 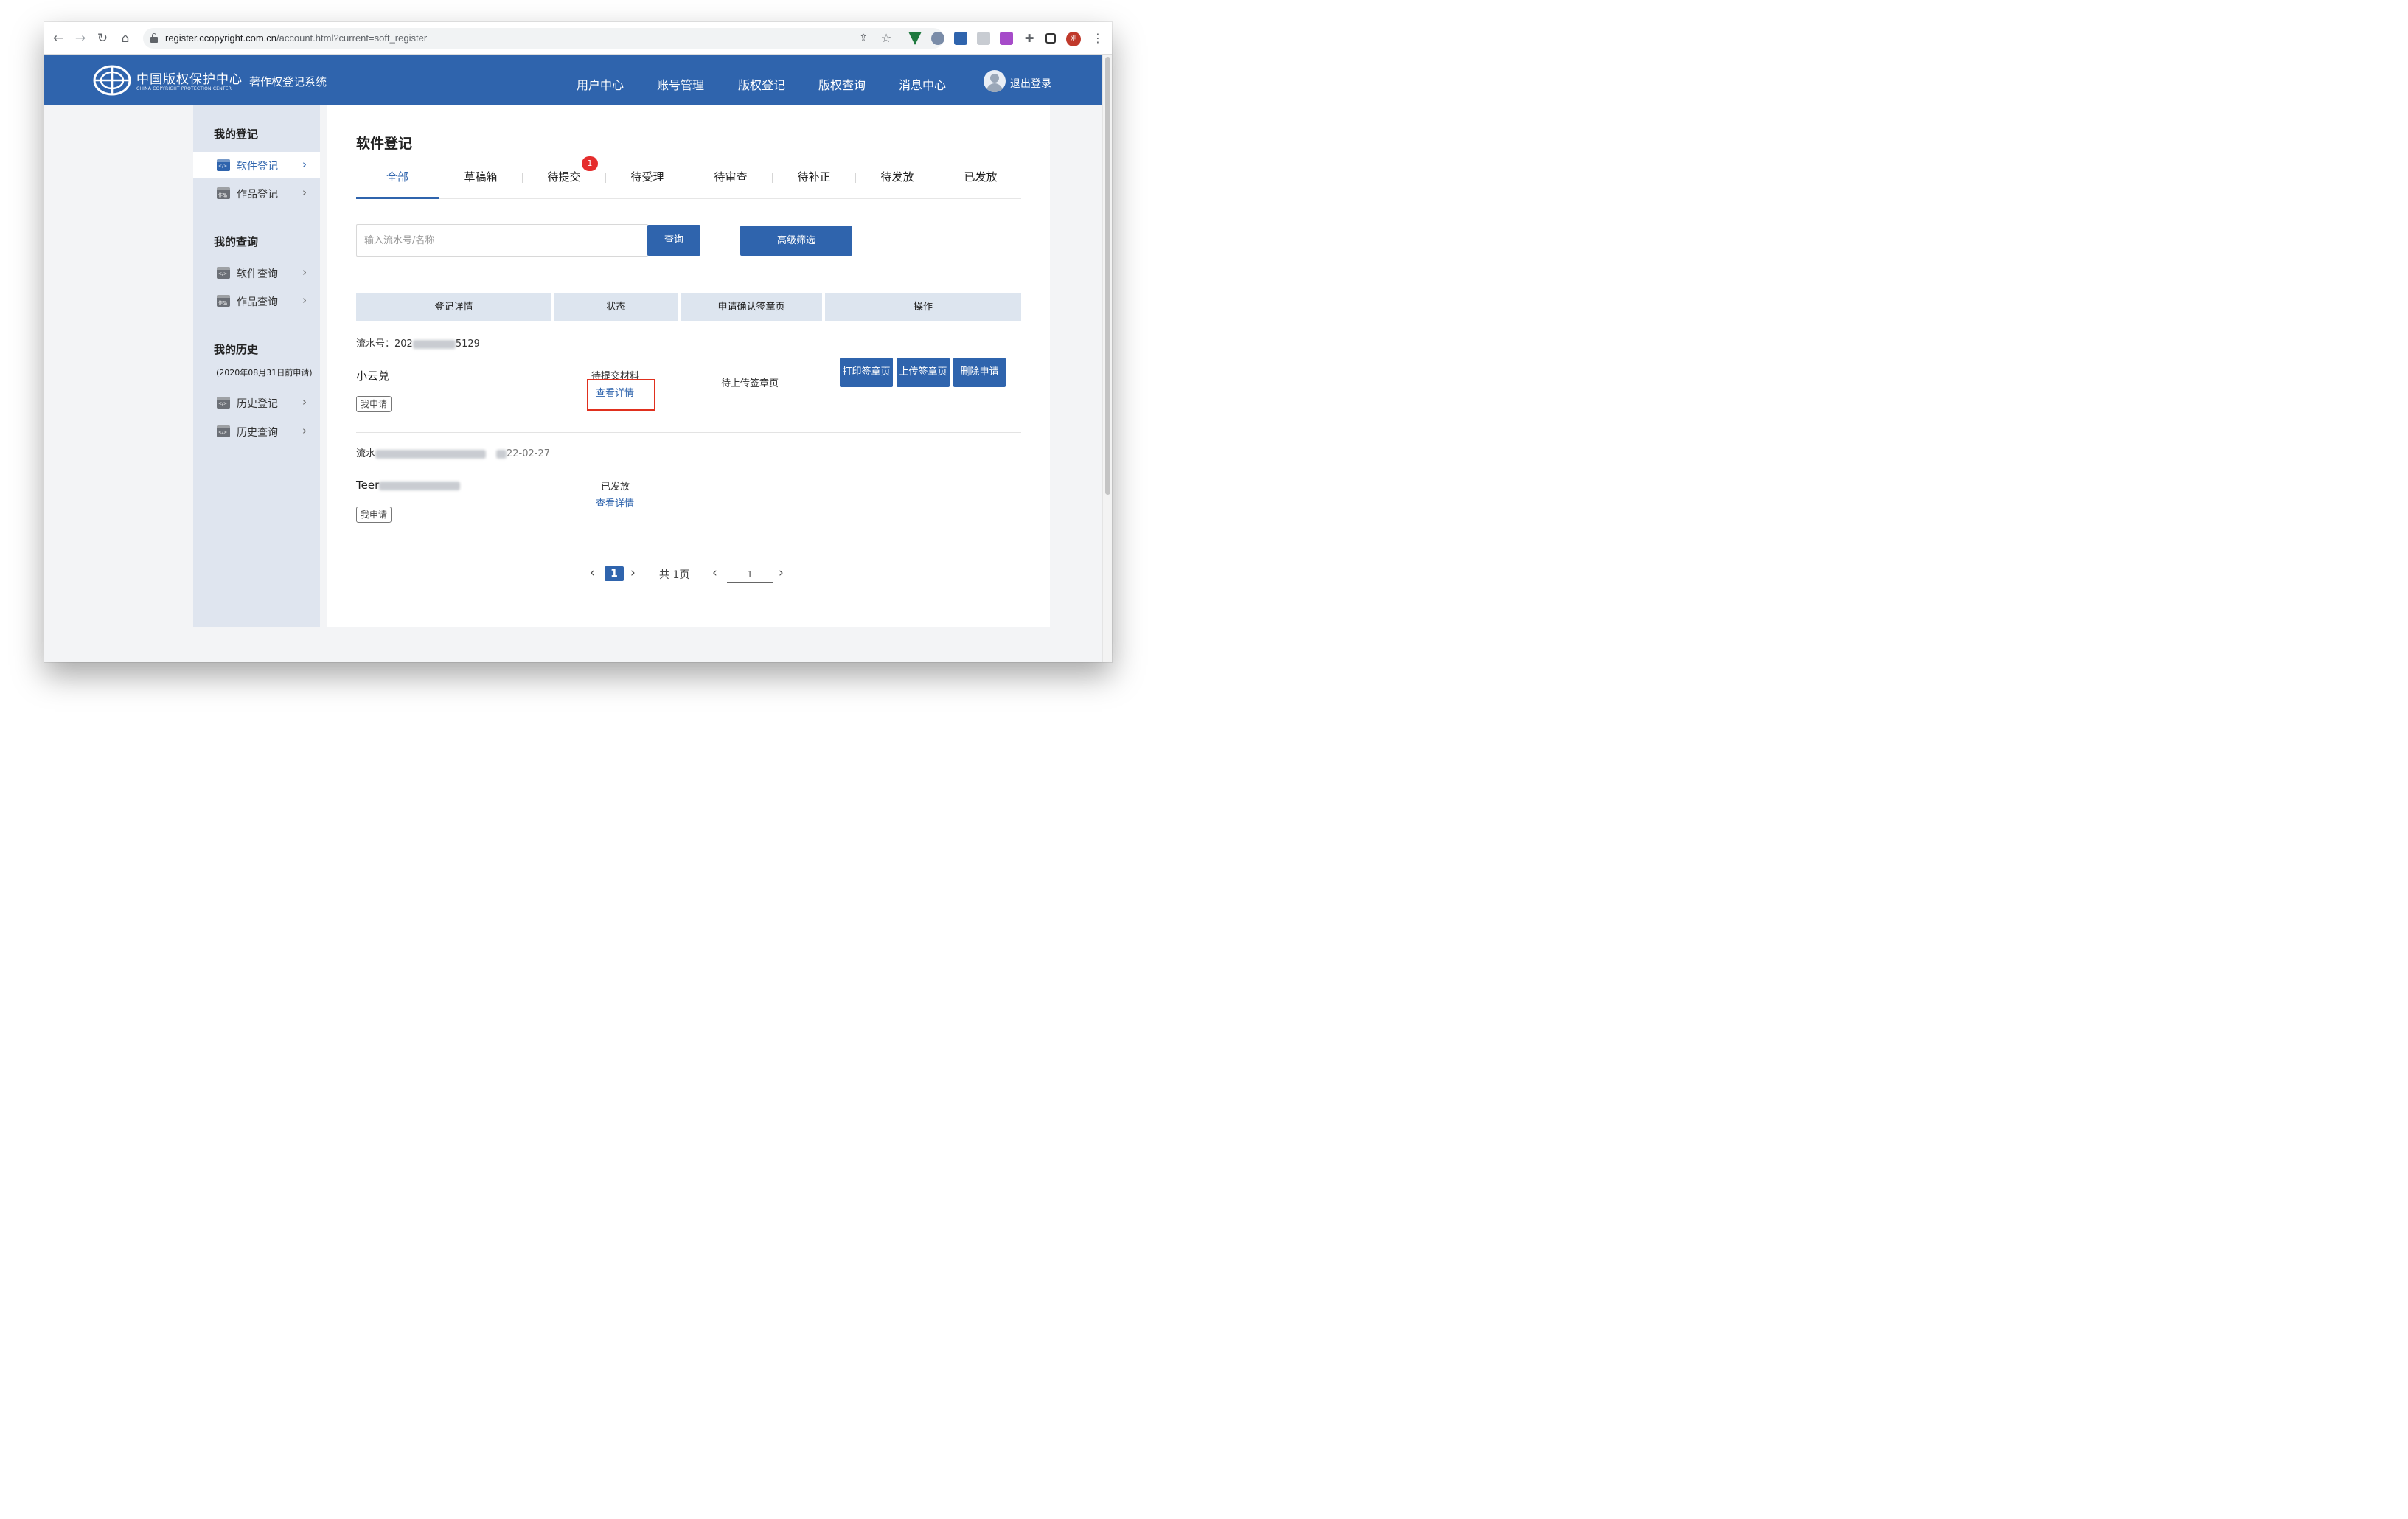 What do you see at coordinates (590, 163) in the screenshot?
I see `pending-count-badge: 1` at bounding box center [590, 163].